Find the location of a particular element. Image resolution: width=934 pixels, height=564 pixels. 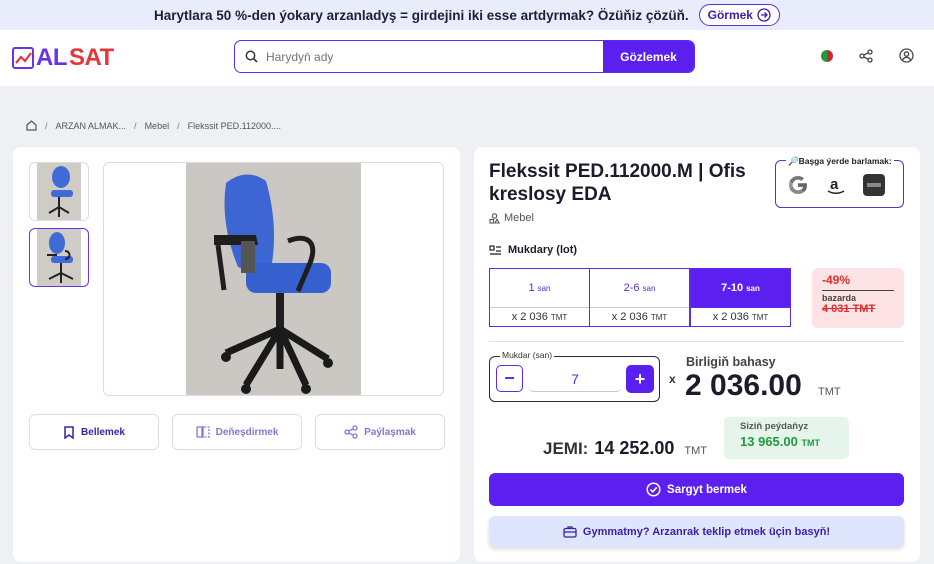

unit-price: 2 036.00 is located at coordinates (743, 385).